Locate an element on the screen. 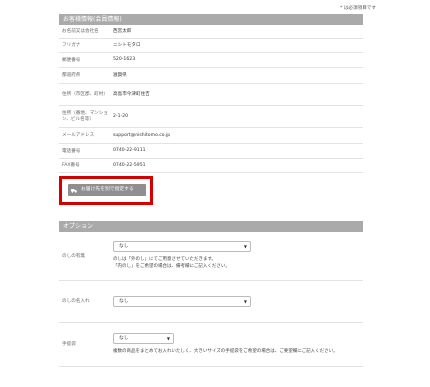 This screenshot has height=387, width=430. row-label: お名前又は会社名 is located at coordinates (86, 32).